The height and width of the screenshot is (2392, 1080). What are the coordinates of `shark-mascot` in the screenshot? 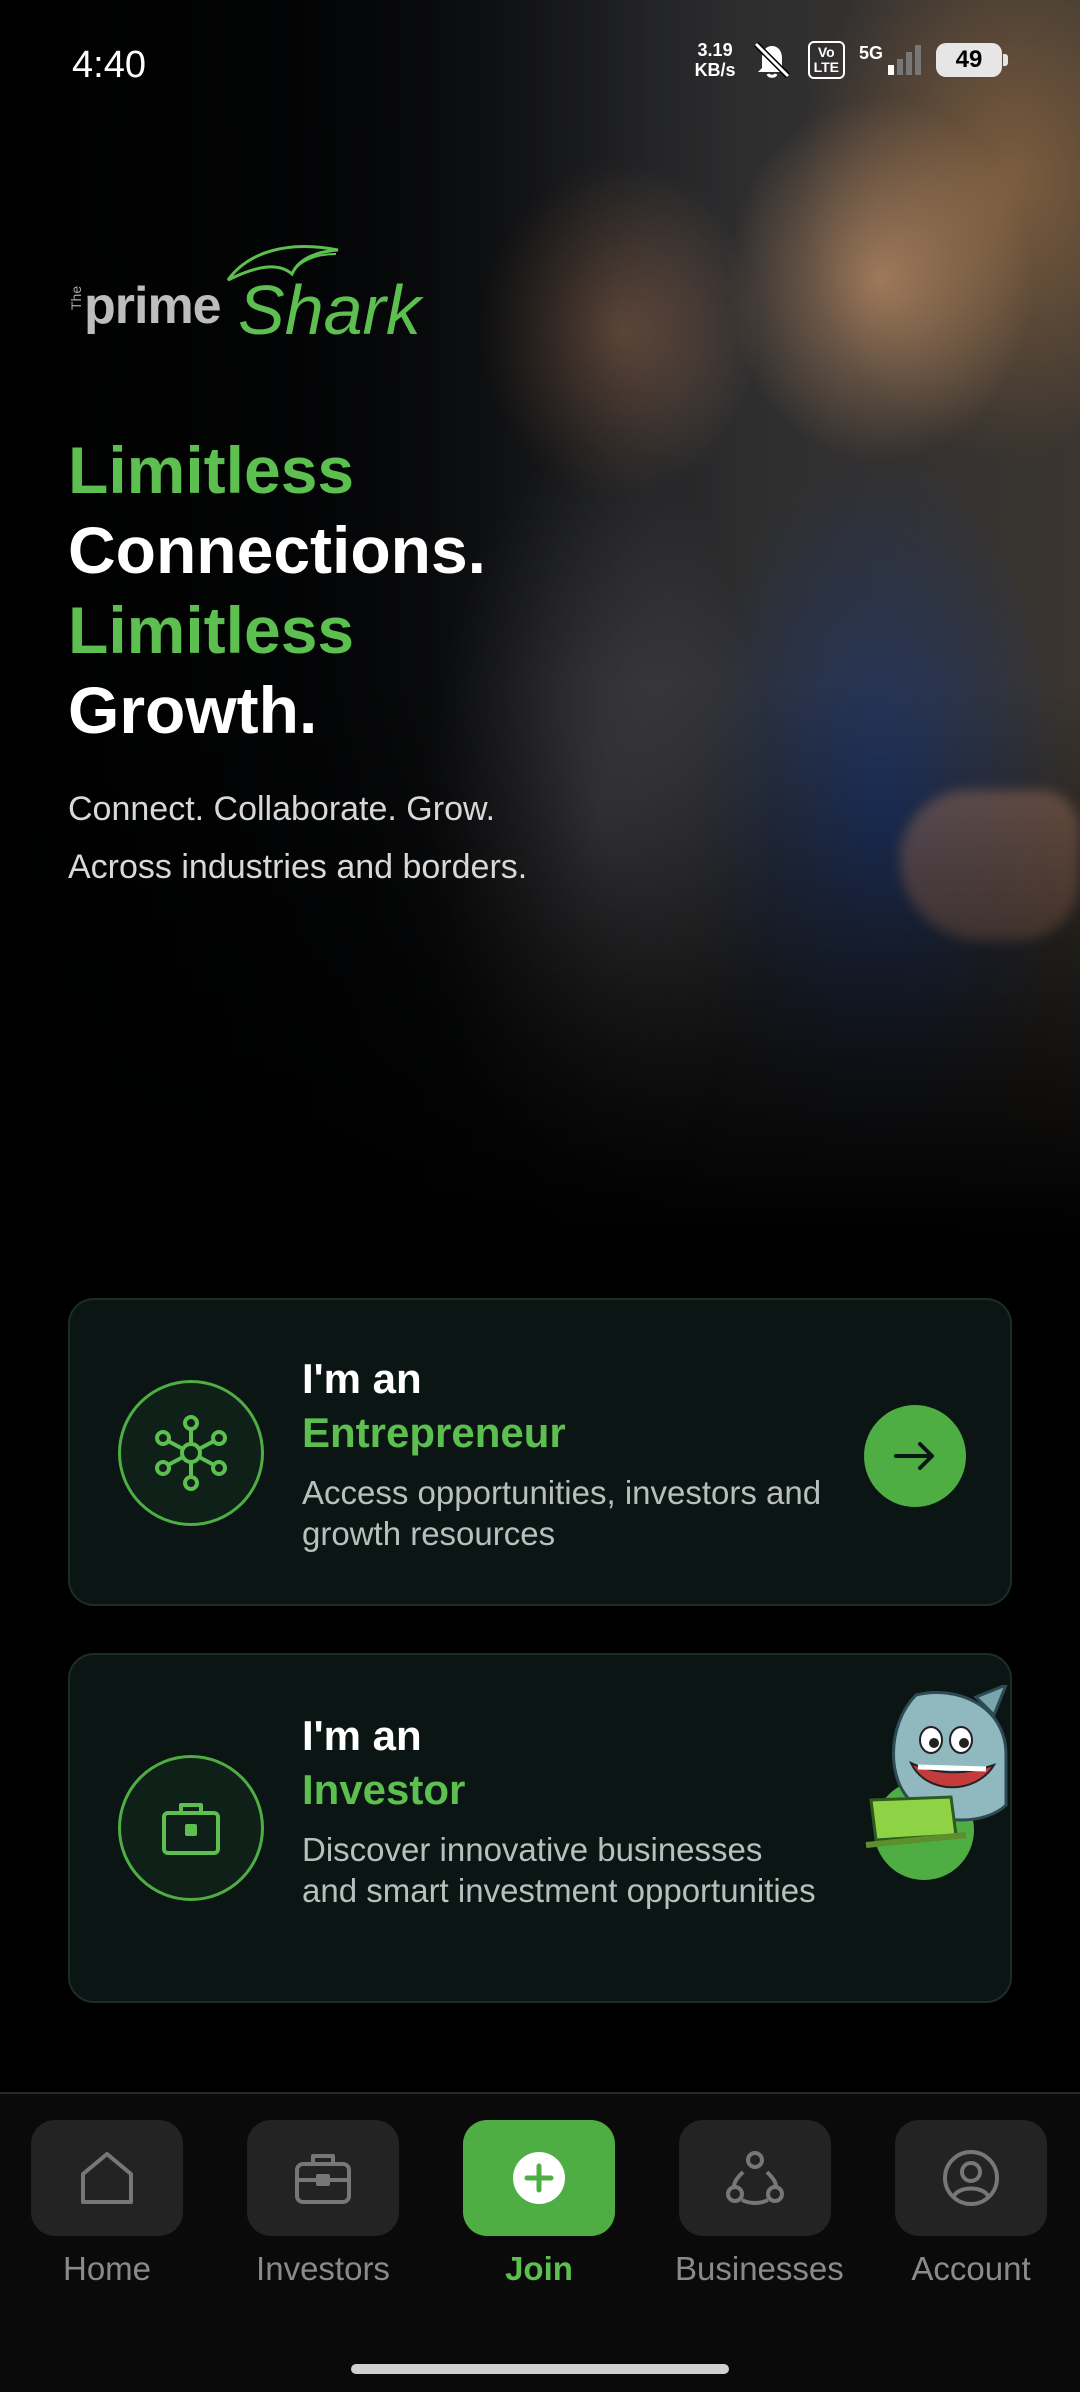 It's located at (936, 1790).